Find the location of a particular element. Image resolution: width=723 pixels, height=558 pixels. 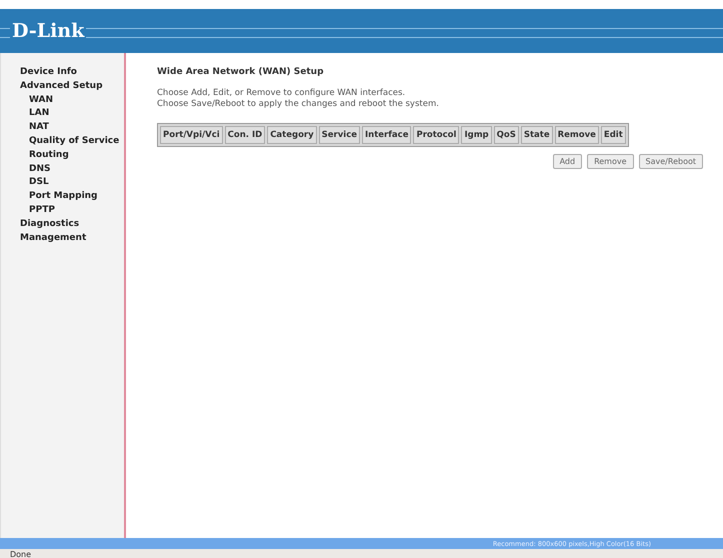

nav-link: Quality of Service is located at coordinates (63, 141).